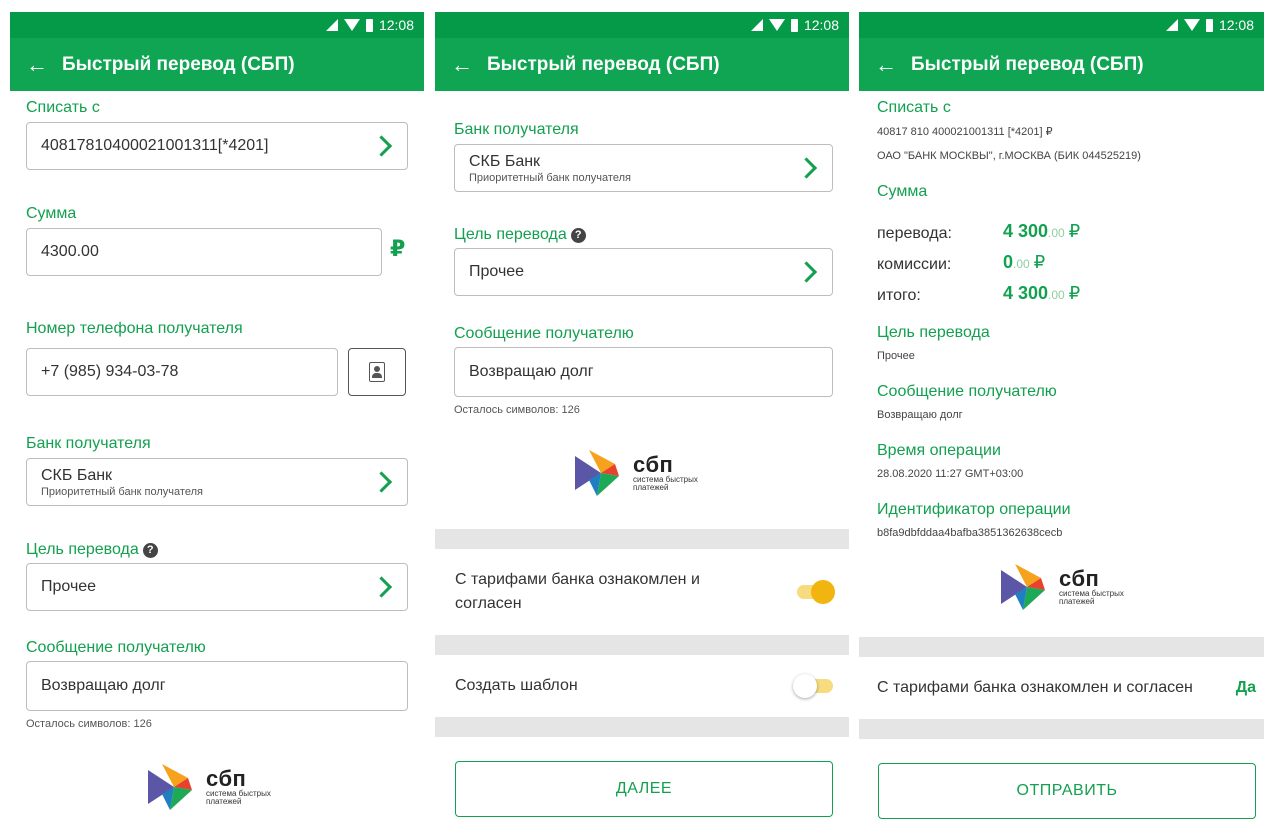 The image size is (1264, 831). Describe the element at coordinates (516, 685) in the screenshot. I see `template-text: Создать шаблон` at that location.